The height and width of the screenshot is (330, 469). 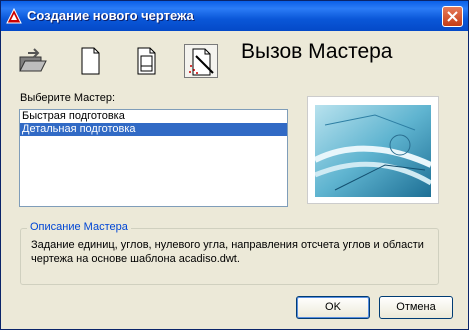 What do you see at coordinates (234, 16) in the screenshot?
I see `title-bar: Создание нового чертежа` at bounding box center [234, 16].